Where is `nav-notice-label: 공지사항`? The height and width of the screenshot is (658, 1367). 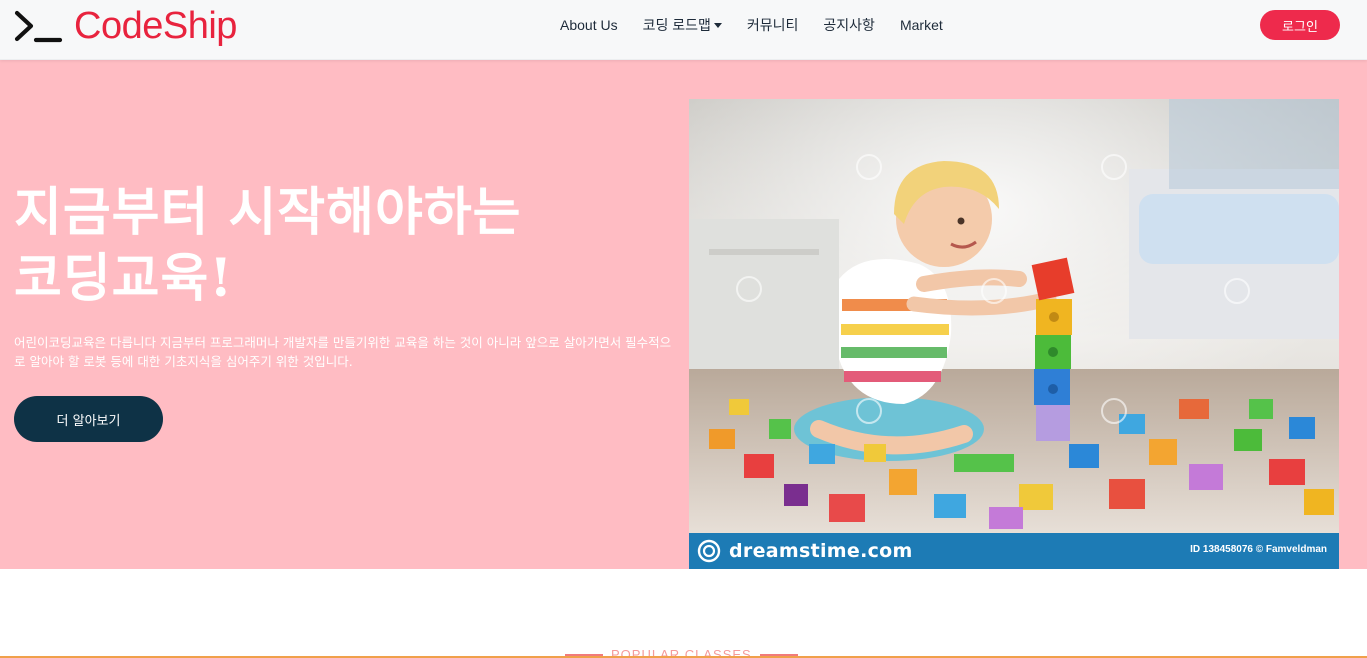
nav-notice-label: 공지사항 is located at coordinates (849, 25).